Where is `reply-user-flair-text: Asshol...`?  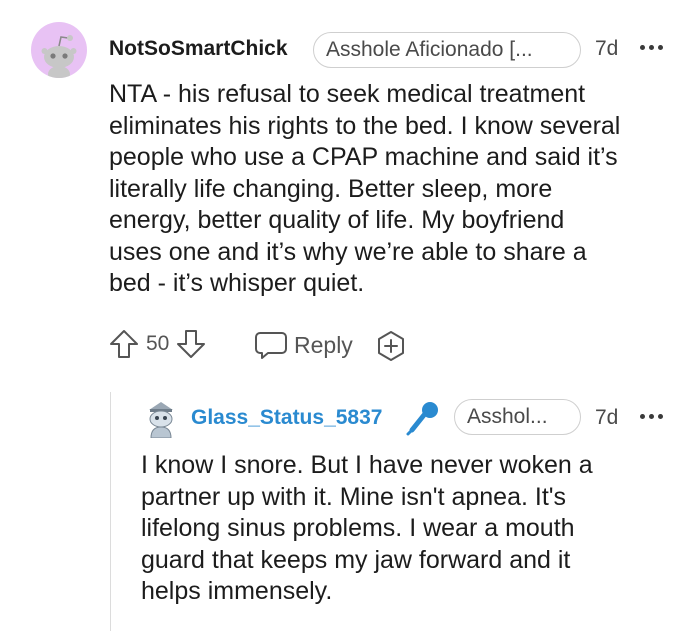
reply-user-flair-text: Asshol... is located at coordinates (507, 416).